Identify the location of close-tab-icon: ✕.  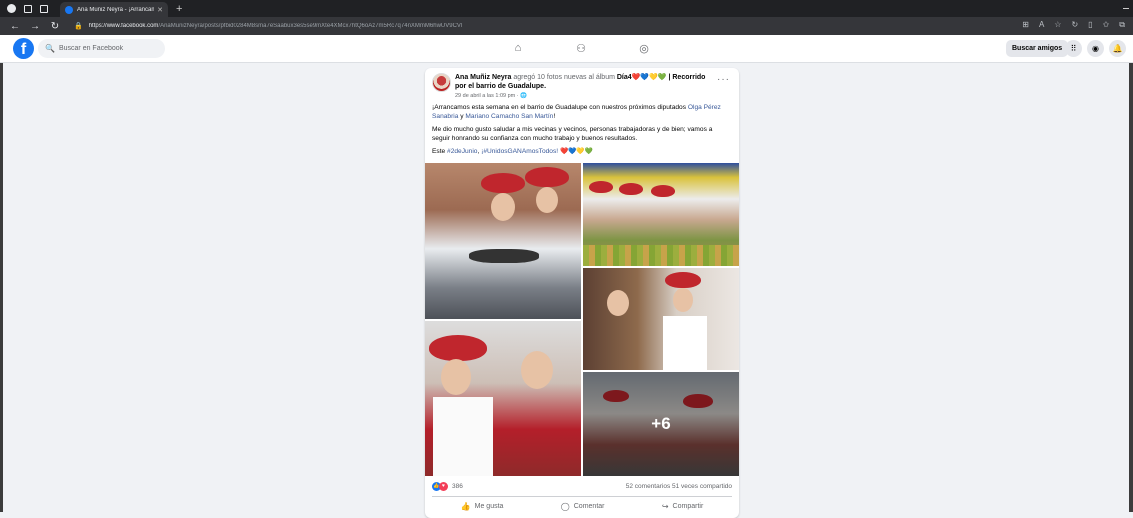
(160, 10).